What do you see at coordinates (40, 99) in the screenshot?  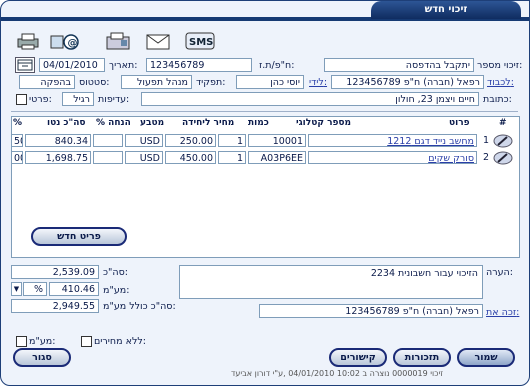 I see `private-label: פרטי:` at bounding box center [40, 99].